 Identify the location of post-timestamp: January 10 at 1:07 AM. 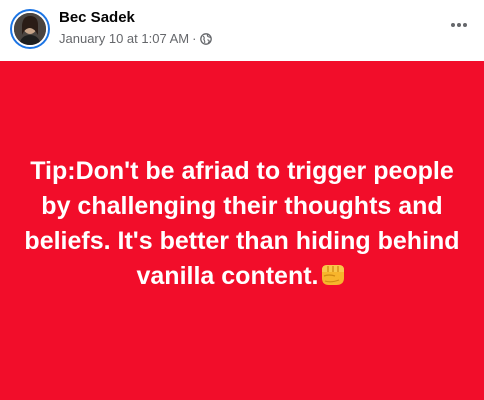
(124, 39).